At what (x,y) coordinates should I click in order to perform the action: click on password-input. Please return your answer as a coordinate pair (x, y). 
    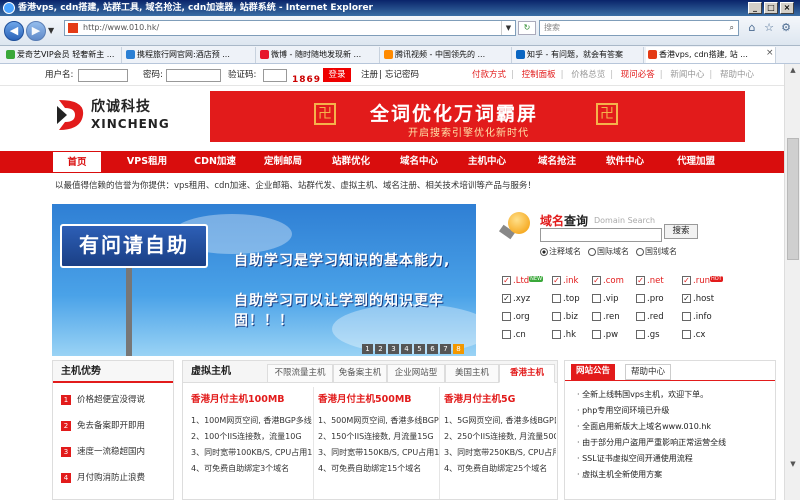
    Looking at the image, I should click on (193, 75).